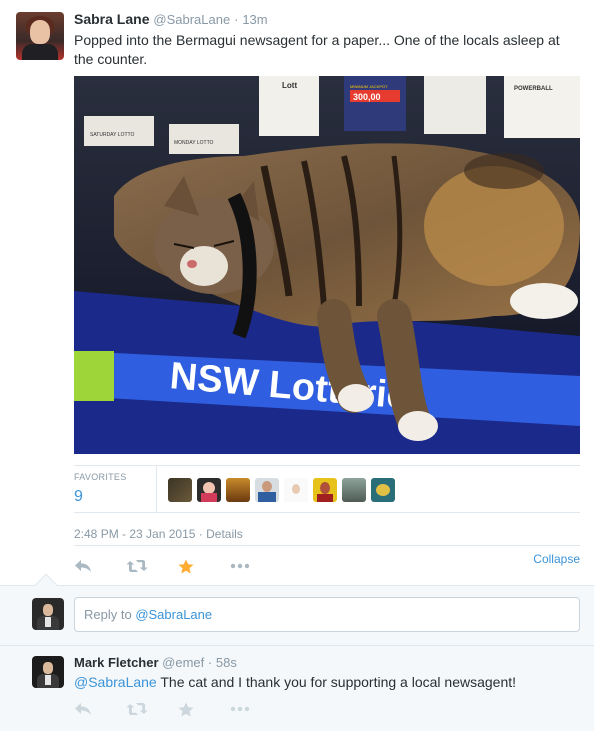 The height and width of the screenshot is (731, 594). Describe the element at coordinates (256, 709) in the screenshot. I see `reply-more-button` at that location.